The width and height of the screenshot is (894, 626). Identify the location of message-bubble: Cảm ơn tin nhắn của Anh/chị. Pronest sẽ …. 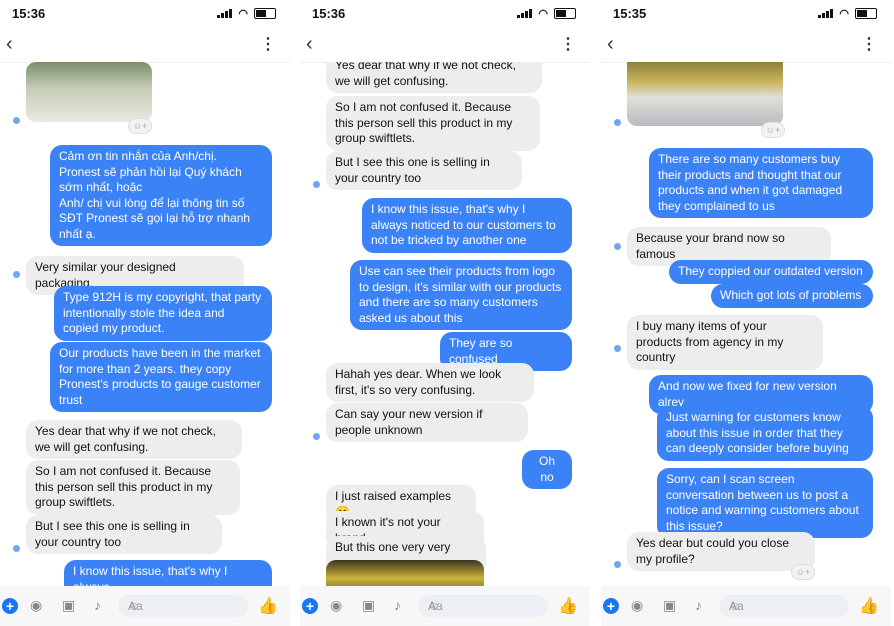
(161, 195).